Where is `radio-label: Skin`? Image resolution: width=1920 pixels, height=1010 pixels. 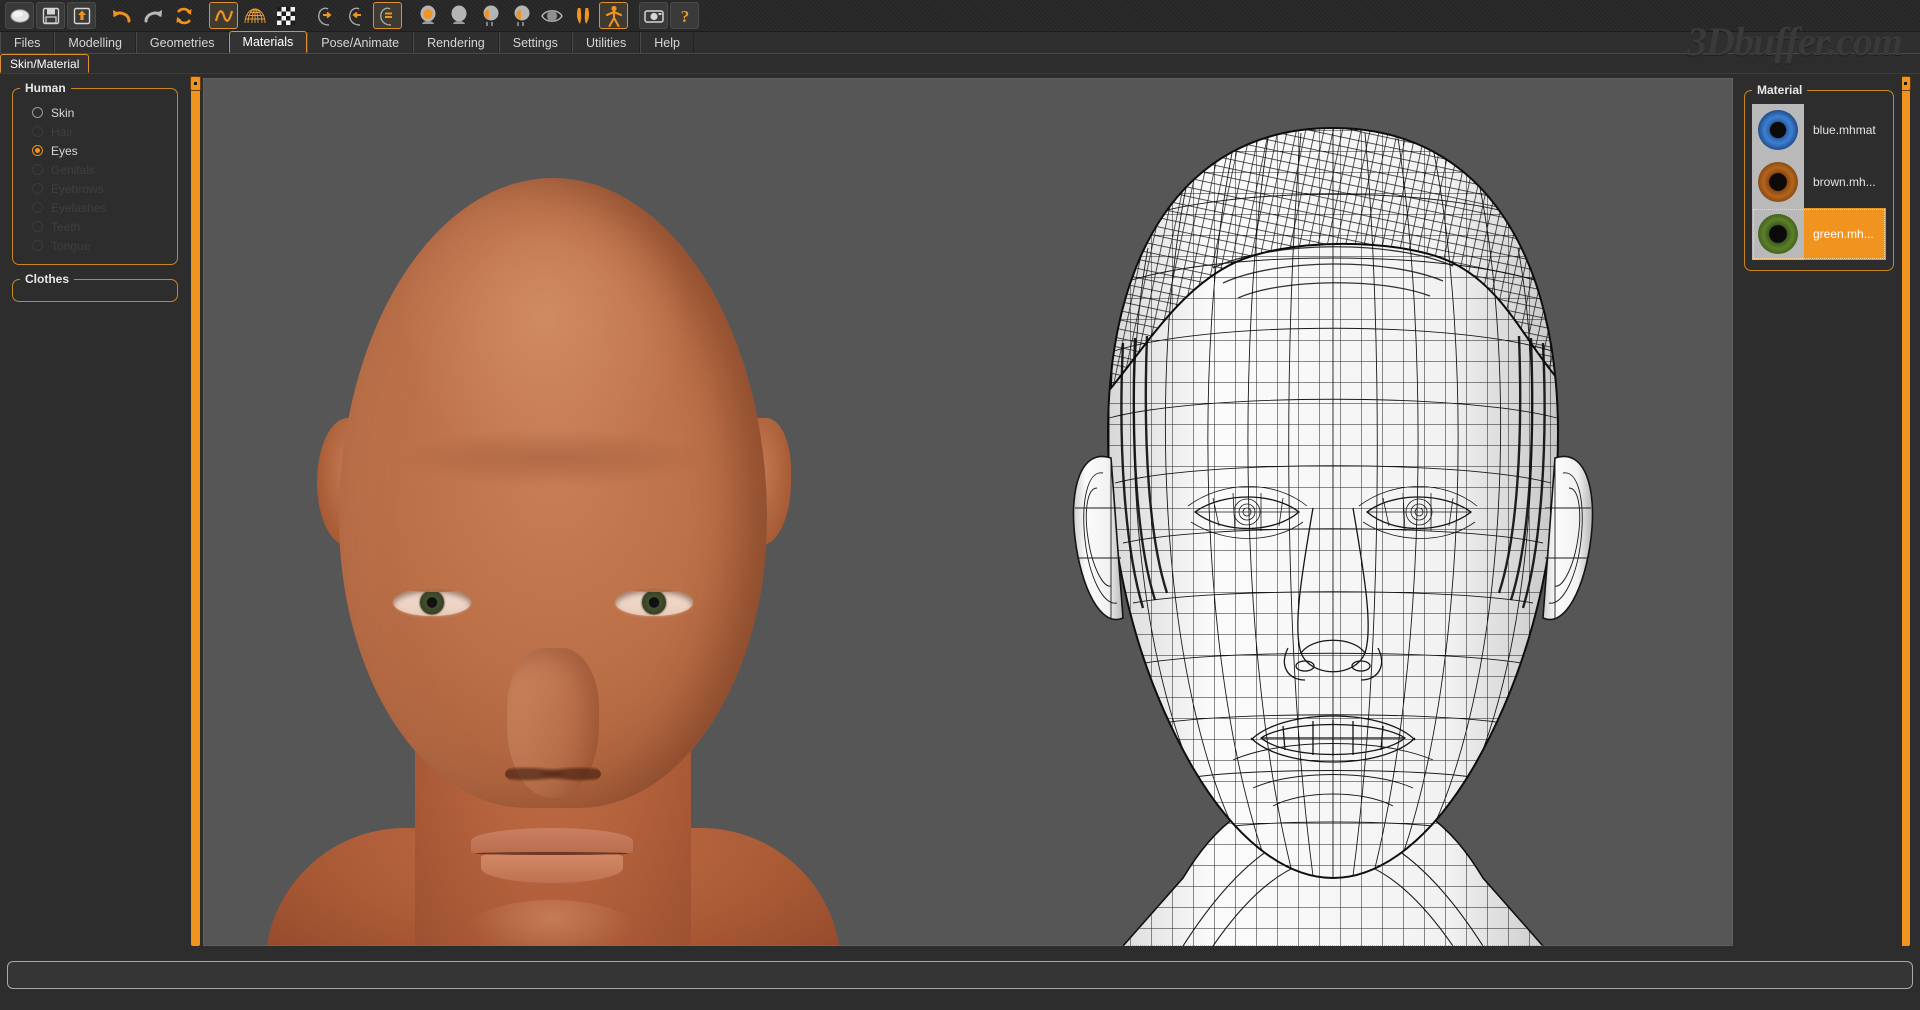 radio-label: Skin is located at coordinates (63, 112).